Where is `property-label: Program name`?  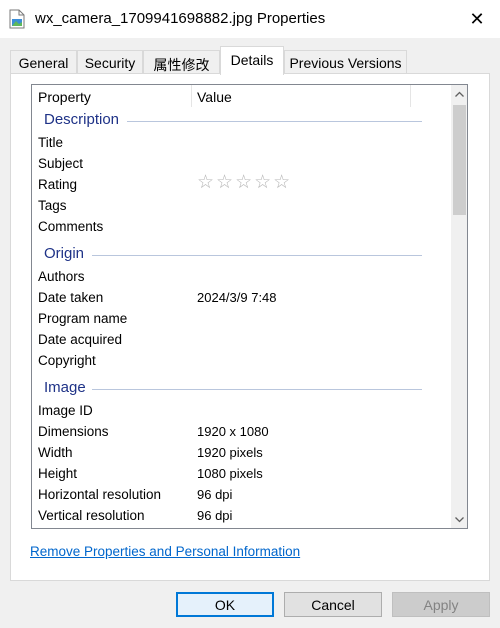
property-label: Program name is located at coordinates (83, 318).